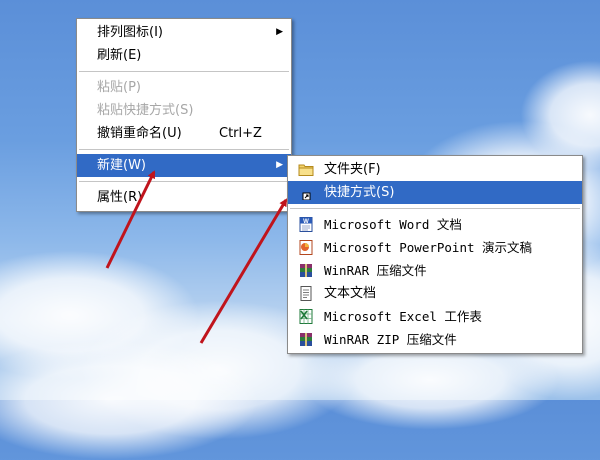 Image resolution: width=600 pixels, height=460 pixels. Describe the element at coordinates (130, 219) in the screenshot. I see `annotation-arrow-new` at that location.